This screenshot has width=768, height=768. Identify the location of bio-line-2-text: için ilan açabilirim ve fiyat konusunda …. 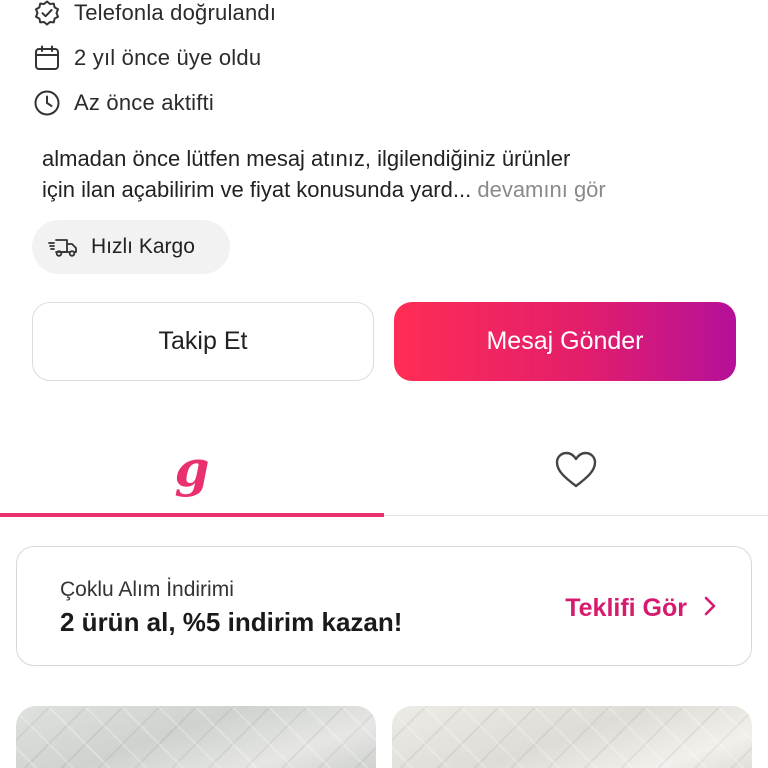
(257, 189).